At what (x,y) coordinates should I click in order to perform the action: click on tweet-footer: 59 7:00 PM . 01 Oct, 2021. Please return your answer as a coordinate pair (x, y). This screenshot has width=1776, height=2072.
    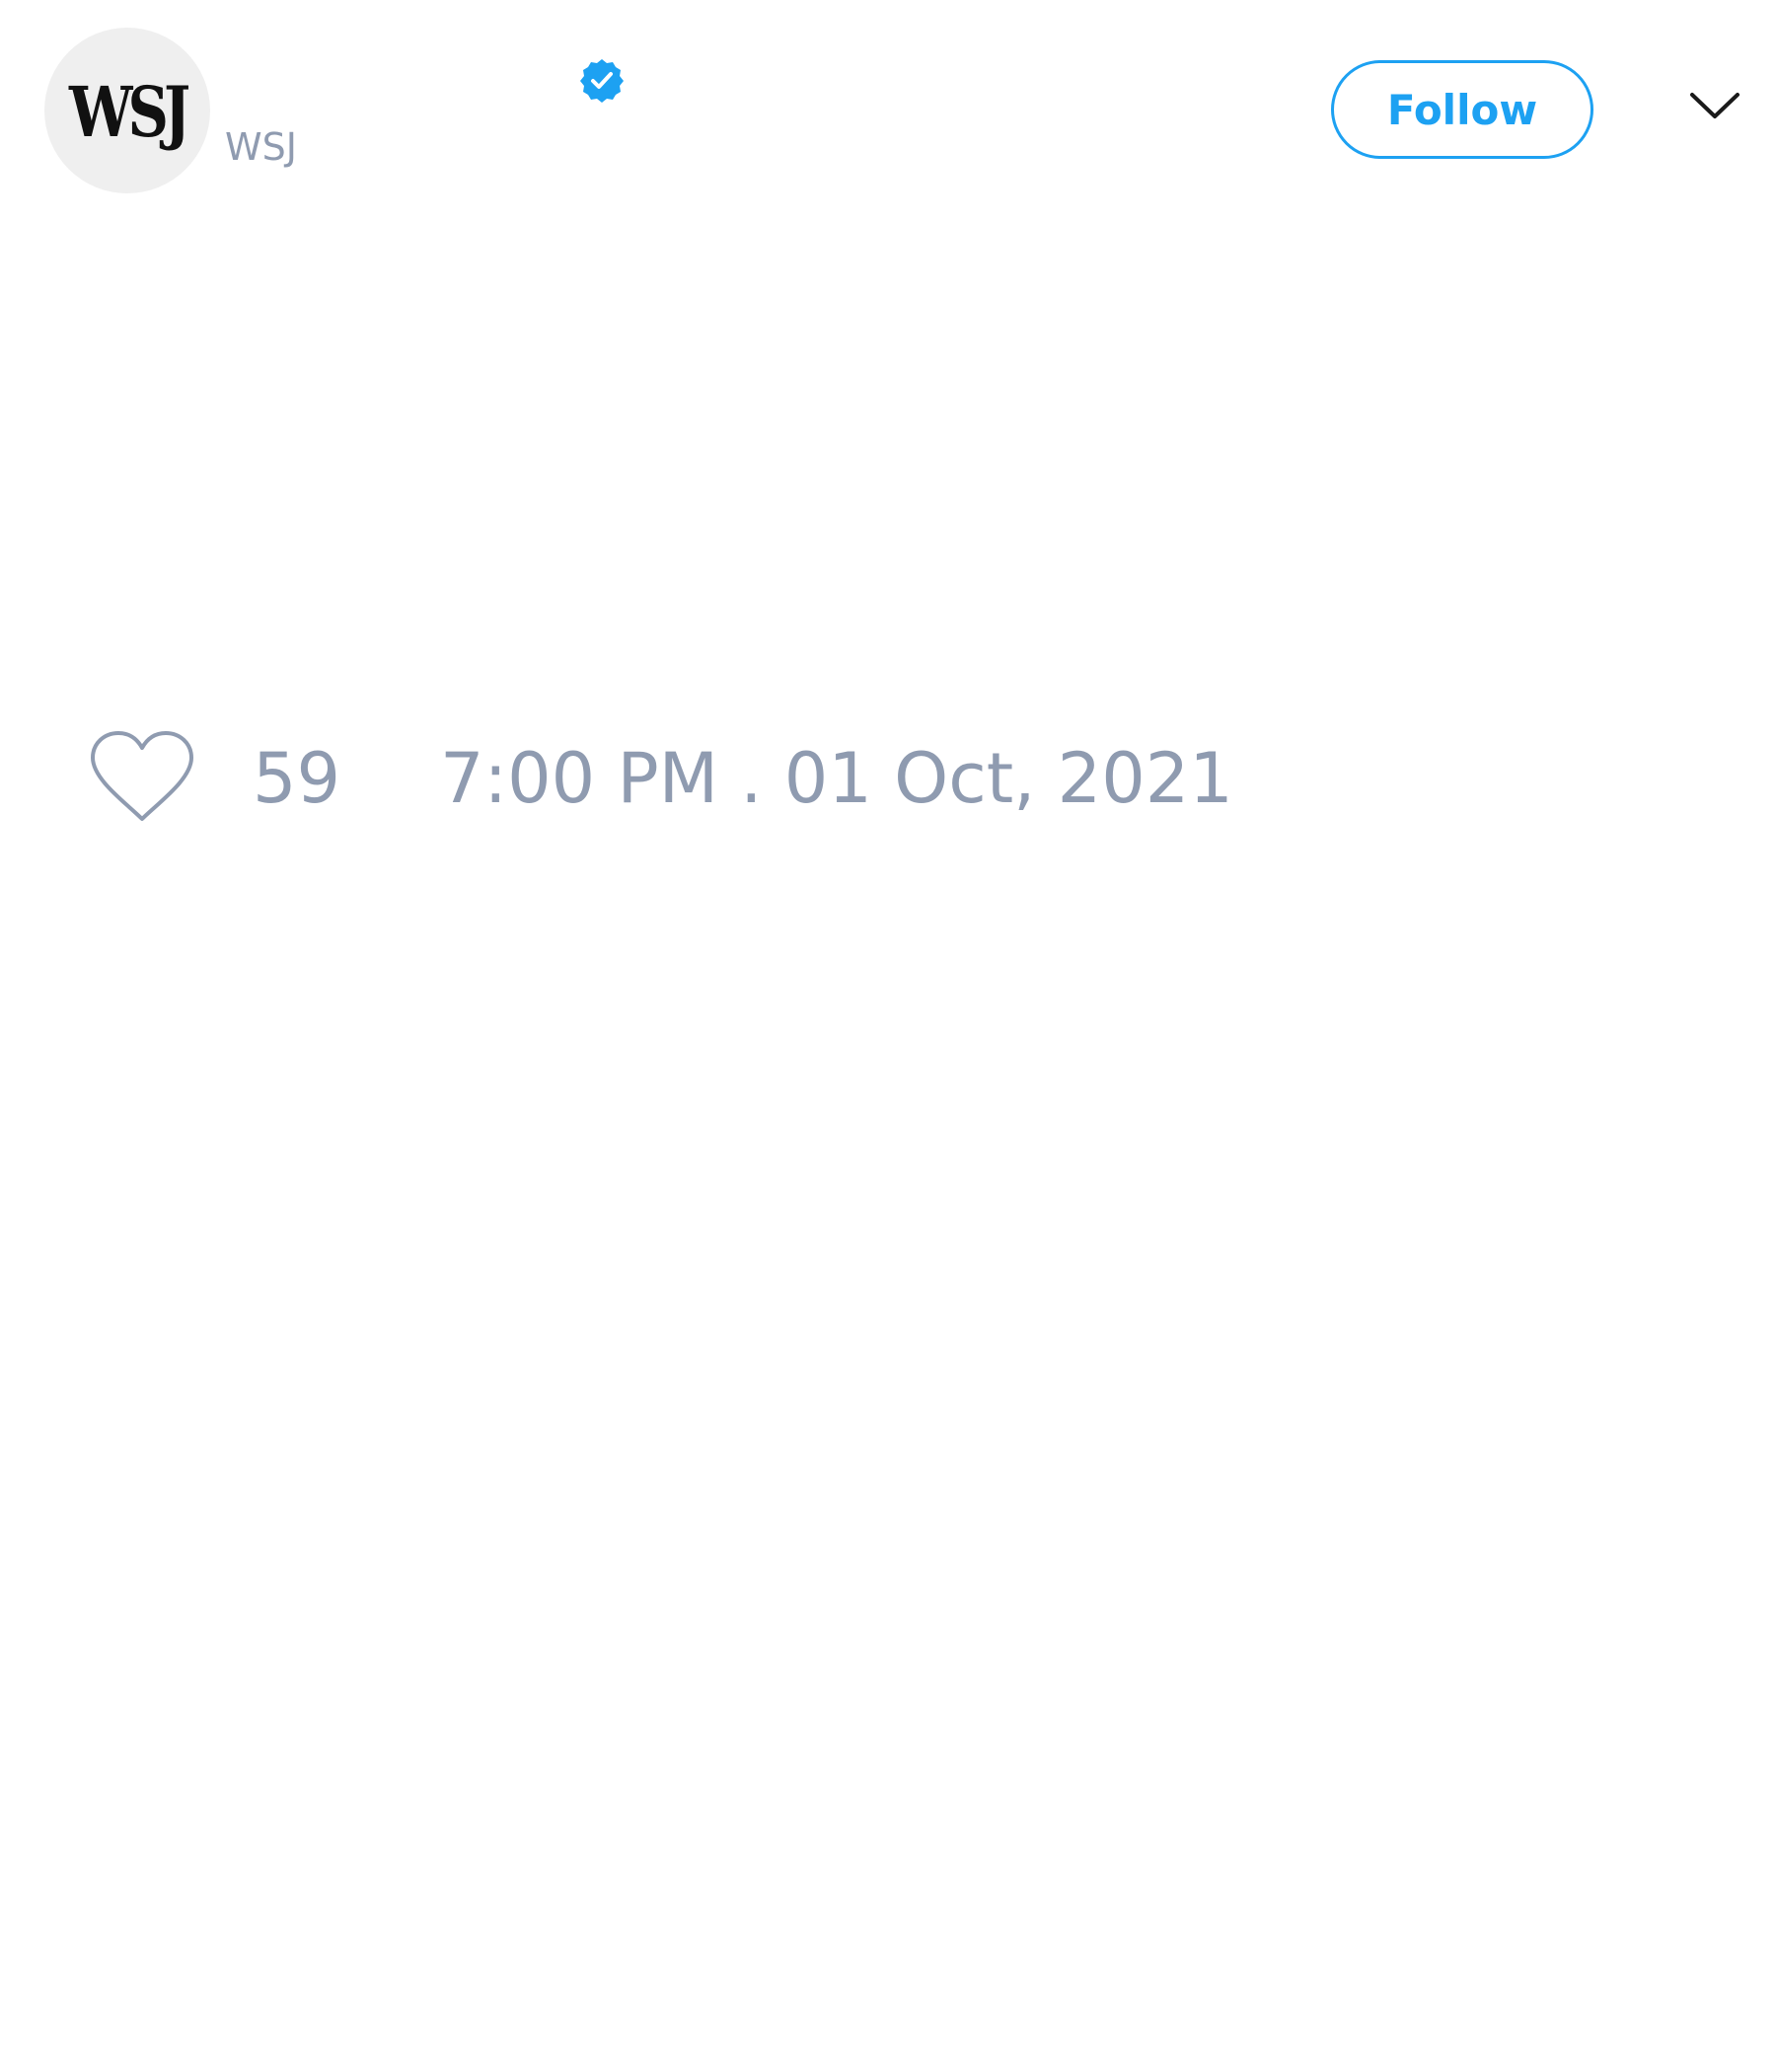
    Looking at the image, I should click on (888, 780).